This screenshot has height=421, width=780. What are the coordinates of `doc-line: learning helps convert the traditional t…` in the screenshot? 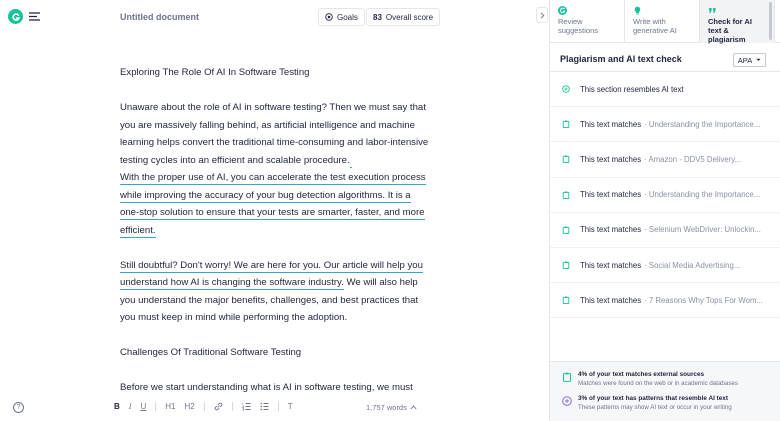 It's located at (274, 142).